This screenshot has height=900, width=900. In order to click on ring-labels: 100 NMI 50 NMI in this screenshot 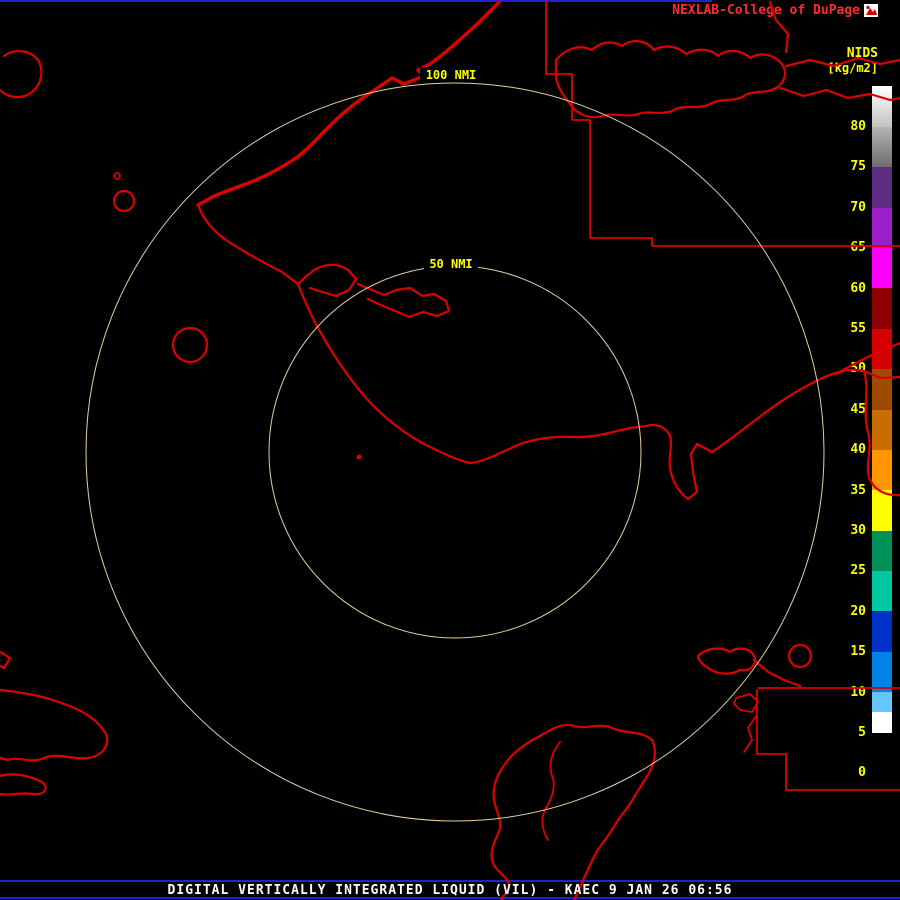, I will do `click(451, 169)`.